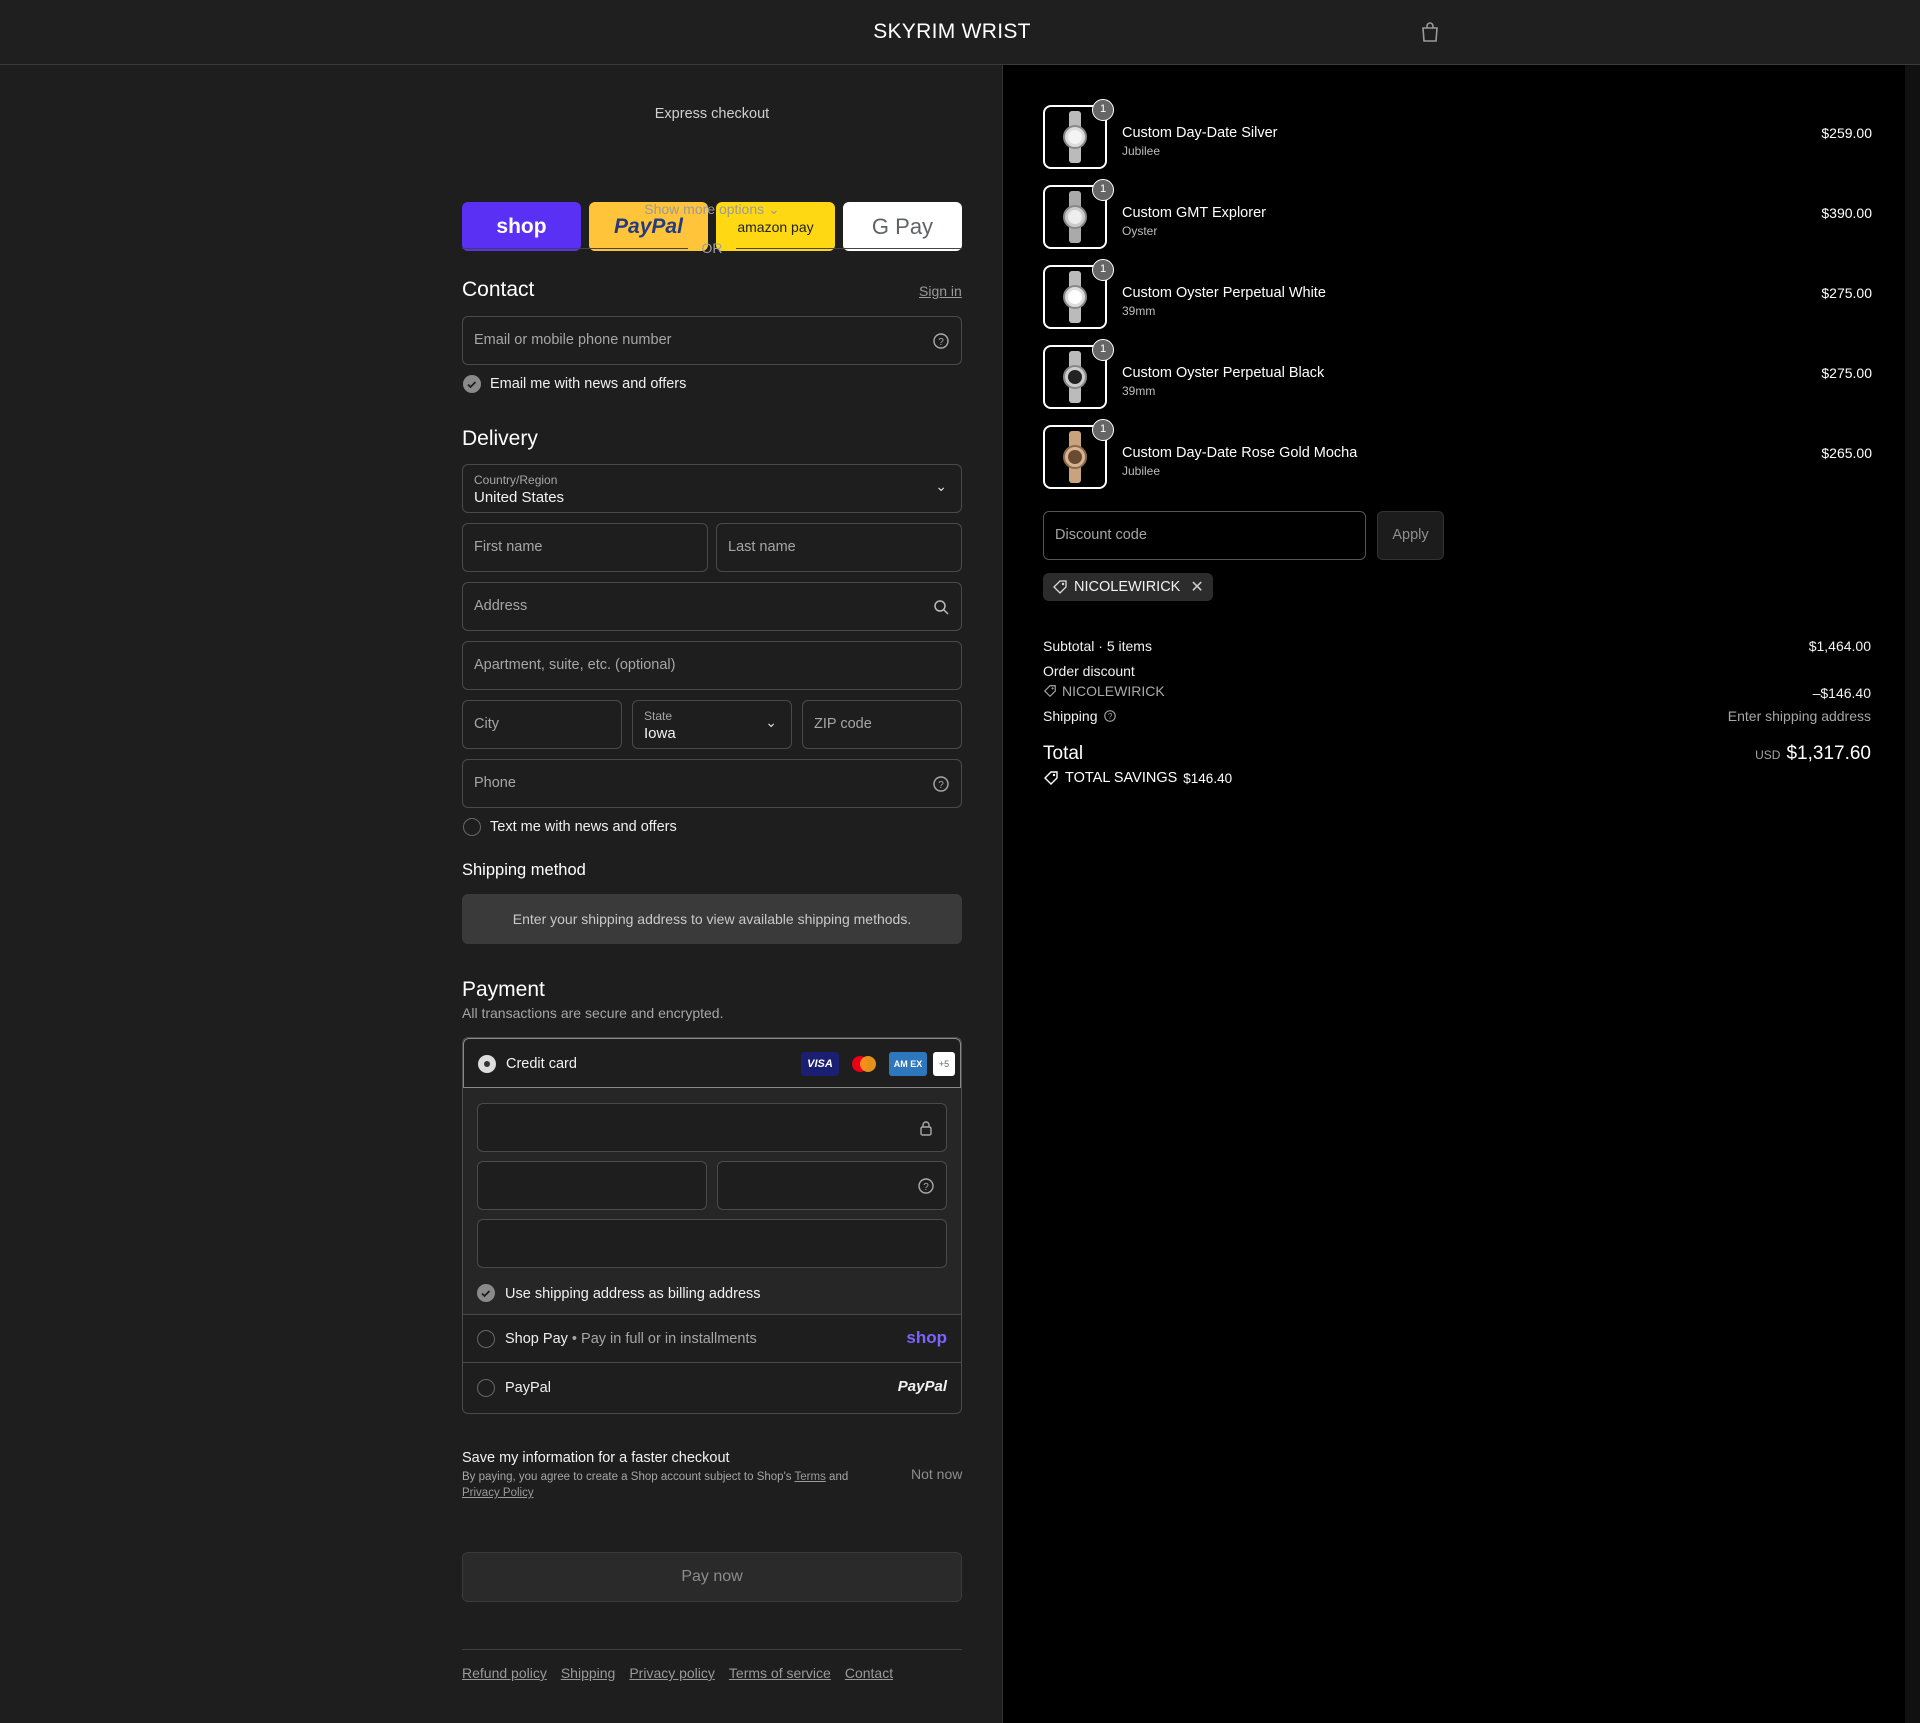 Image resolution: width=1920 pixels, height=1723 pixels. Describe the element at coordinates (926, 1337) in the screenshot. I see `shop-pay-logo: shop` at that location.